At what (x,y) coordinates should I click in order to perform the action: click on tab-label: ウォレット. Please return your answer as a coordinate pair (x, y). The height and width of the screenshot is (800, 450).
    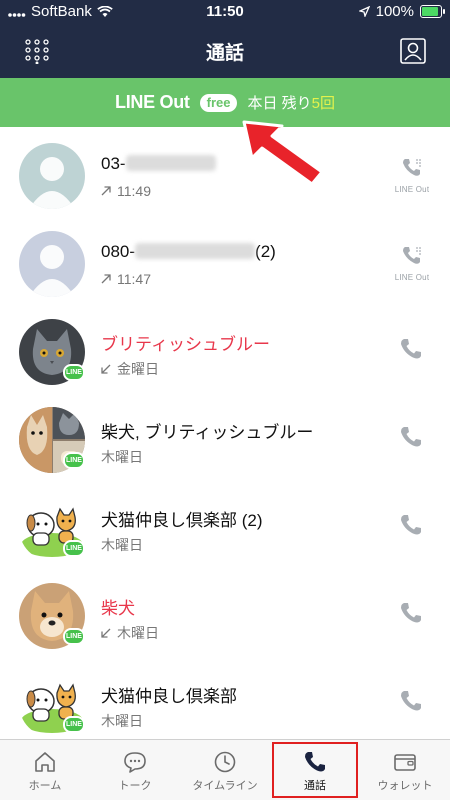
    Looking at the image, I should click on (405, 786).